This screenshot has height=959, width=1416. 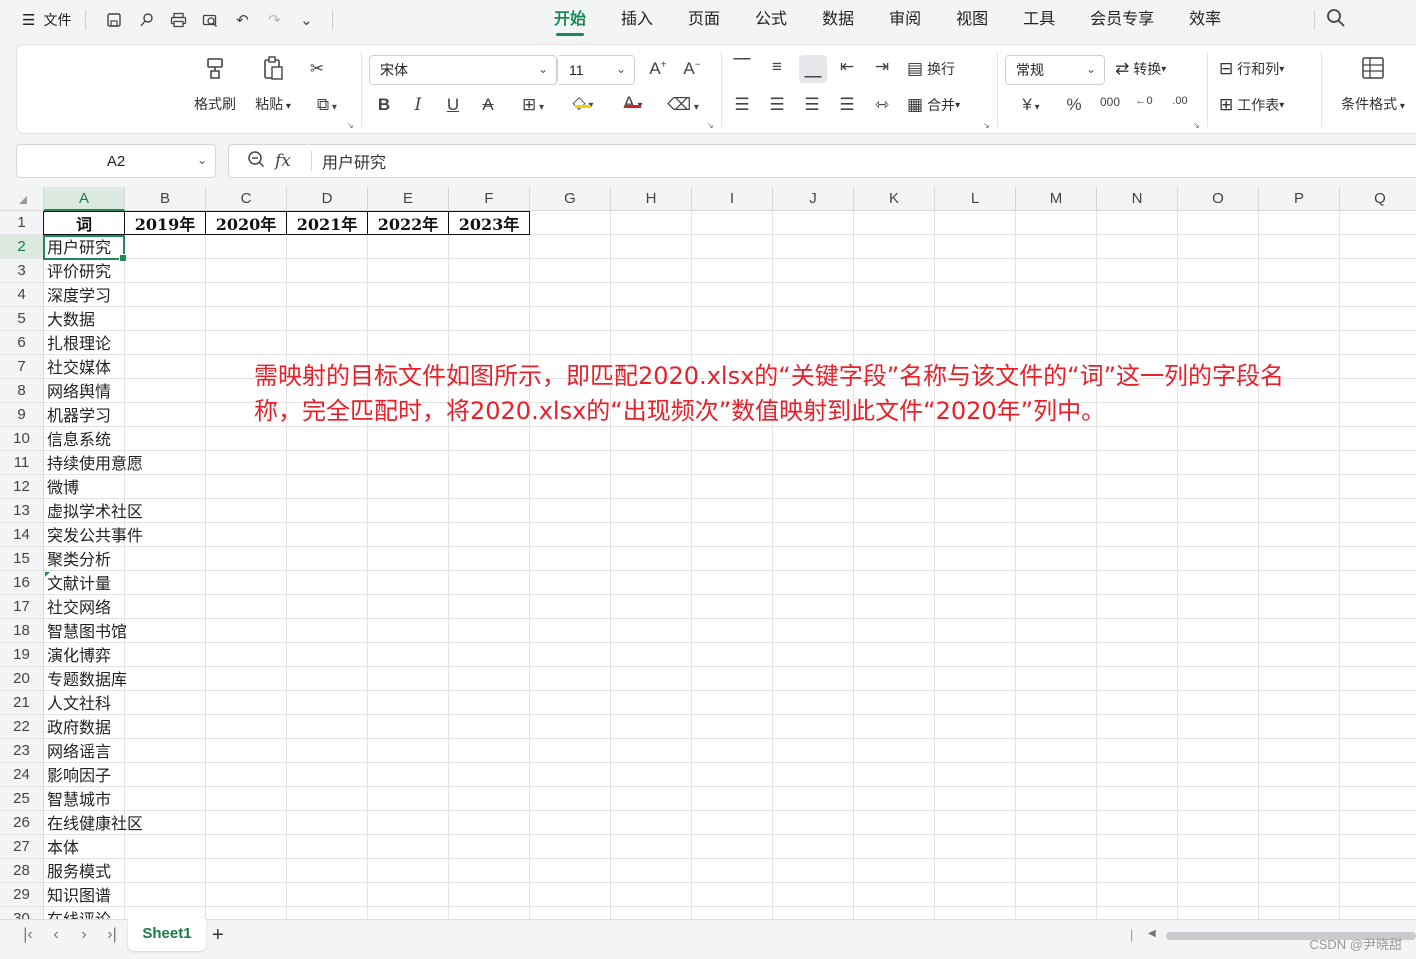 What do you see at coordinates (327, 105) in the screenshot?
I see `copy-icon: ⧉ ▾` at bounding box center [327, 105].